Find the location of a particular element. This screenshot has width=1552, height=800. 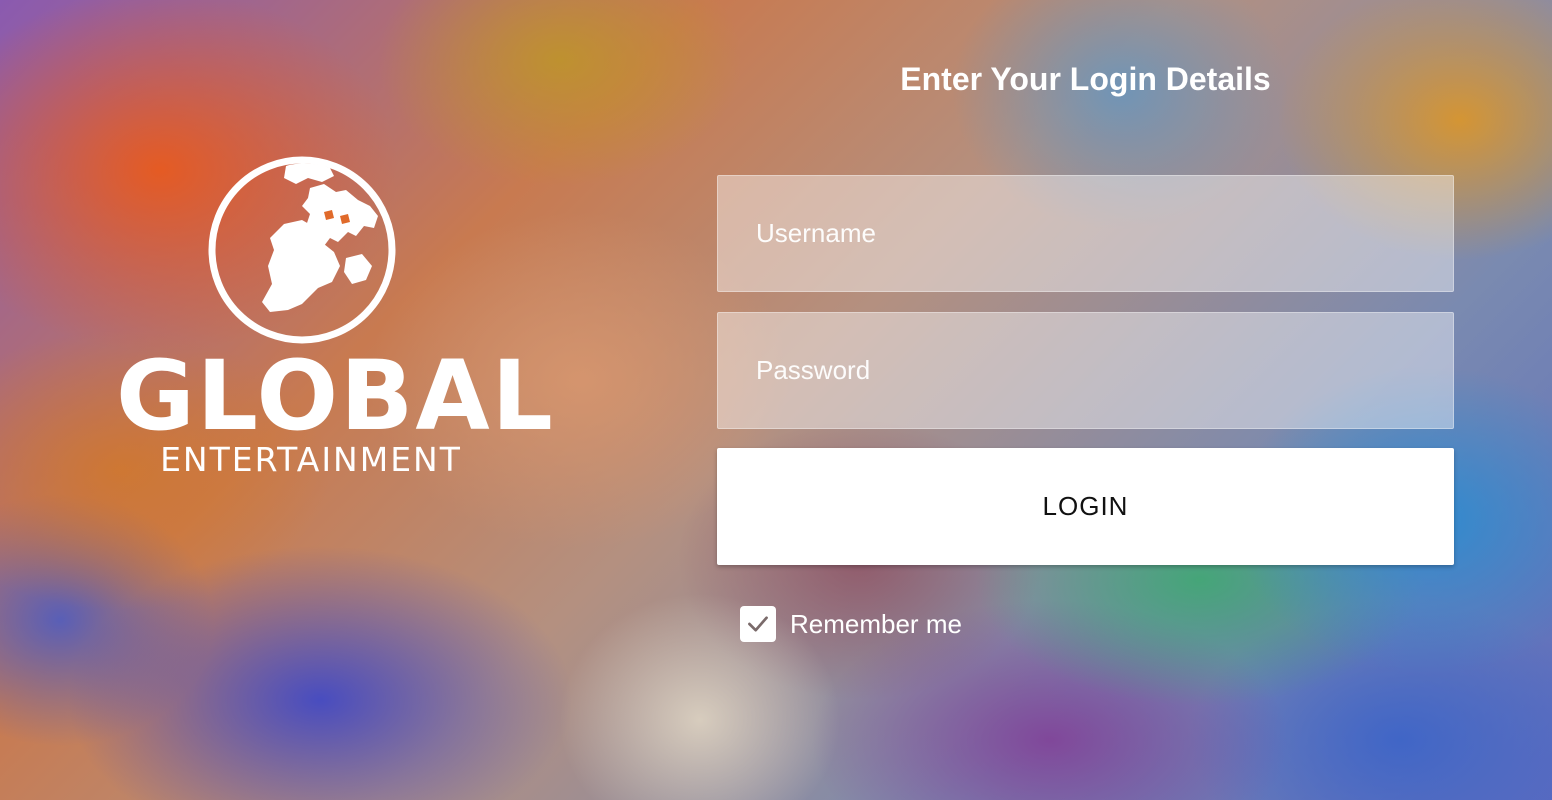

username-input is located at coordinates (1085, 233).